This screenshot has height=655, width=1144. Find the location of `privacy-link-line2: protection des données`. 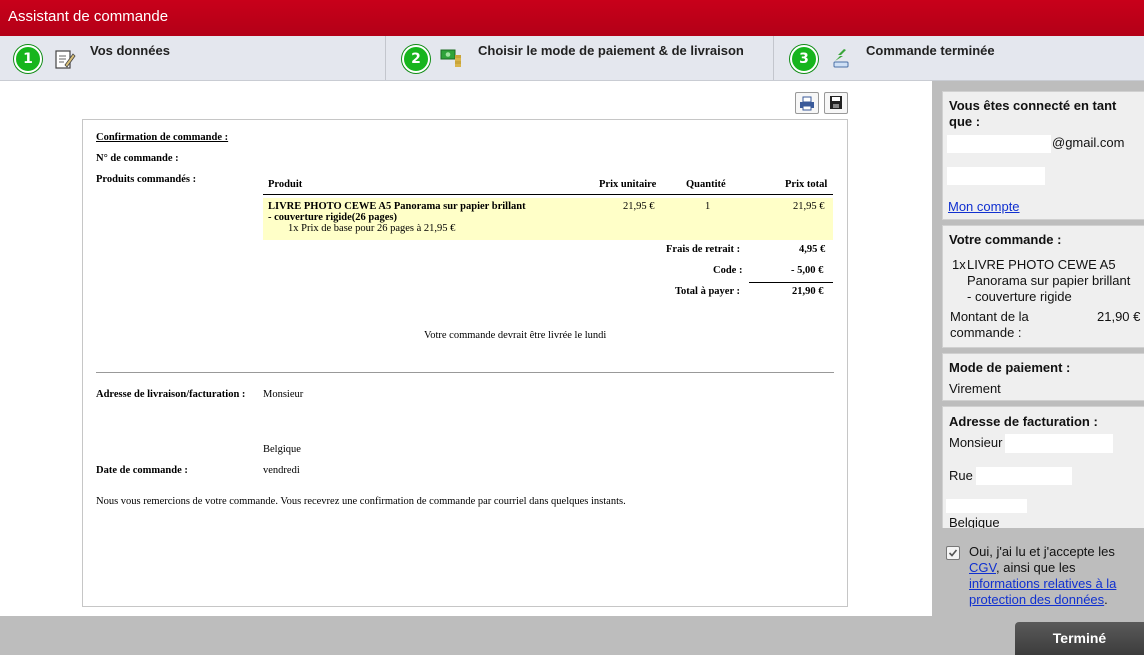

privacy-link-line2: protection des données is located at coordinates (1036, 599).